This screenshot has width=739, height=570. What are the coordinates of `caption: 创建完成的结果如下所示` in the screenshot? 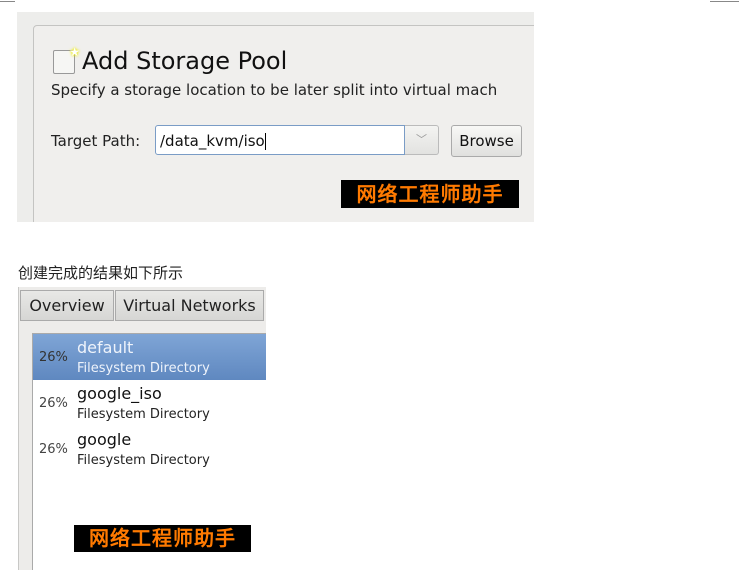 It's located at (101, 273).